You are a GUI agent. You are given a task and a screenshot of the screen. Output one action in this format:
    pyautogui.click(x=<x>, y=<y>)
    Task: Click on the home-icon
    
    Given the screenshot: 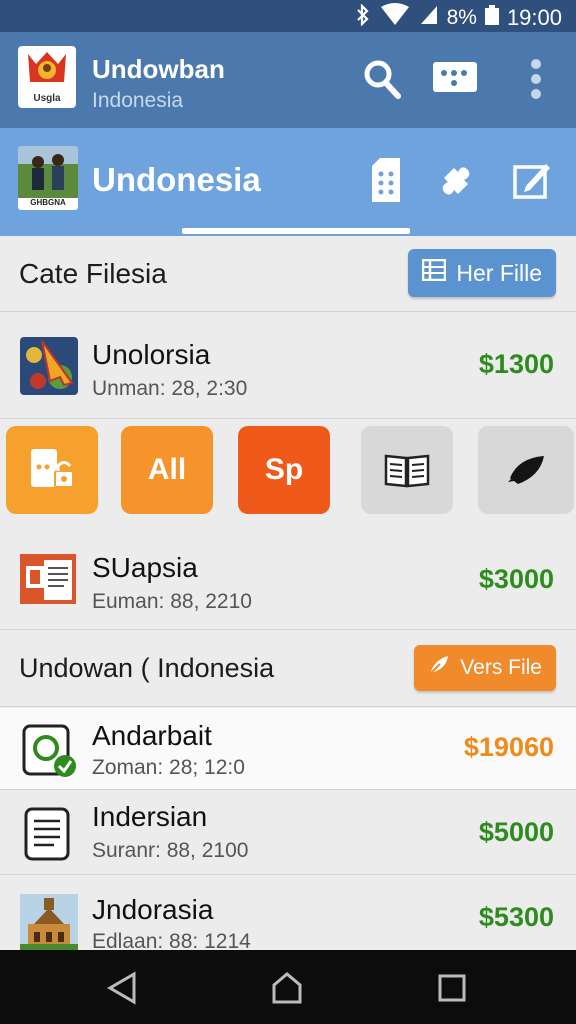 What is the action you would take?
    pyautogui.click(x=287, y=988)
    